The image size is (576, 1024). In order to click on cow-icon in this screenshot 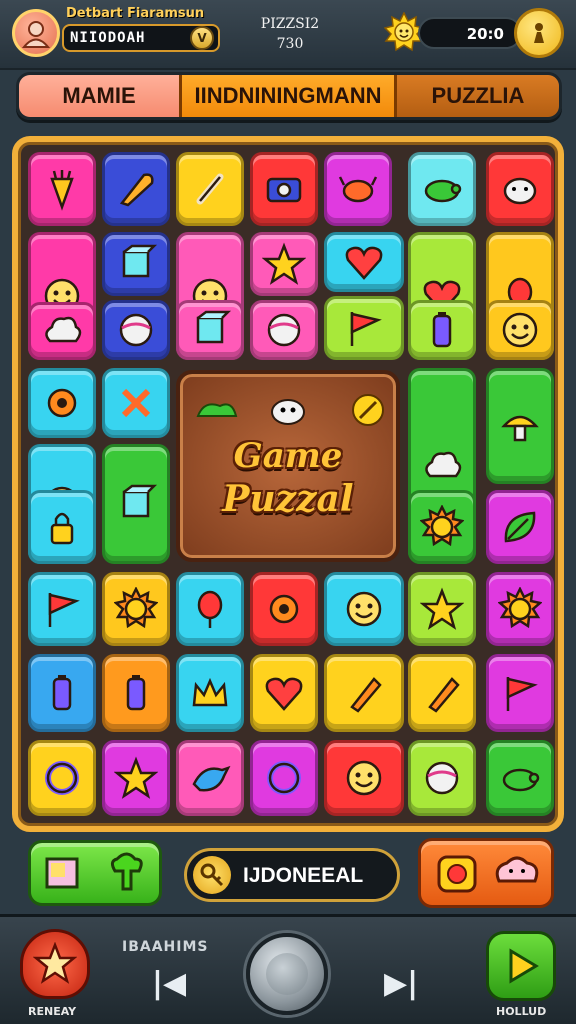, I will do `click(520, 191)`.